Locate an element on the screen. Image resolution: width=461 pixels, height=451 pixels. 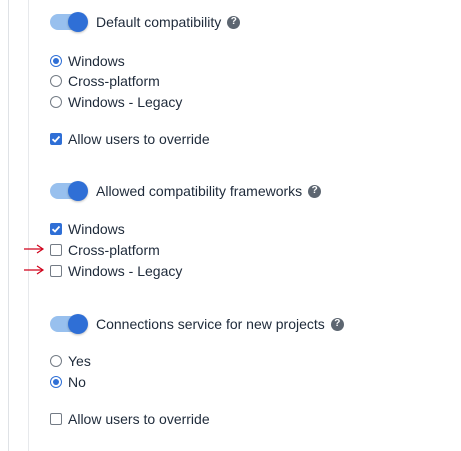
allow-override-checkbox-2: Allow users to override is located at coordinates (130, 419).